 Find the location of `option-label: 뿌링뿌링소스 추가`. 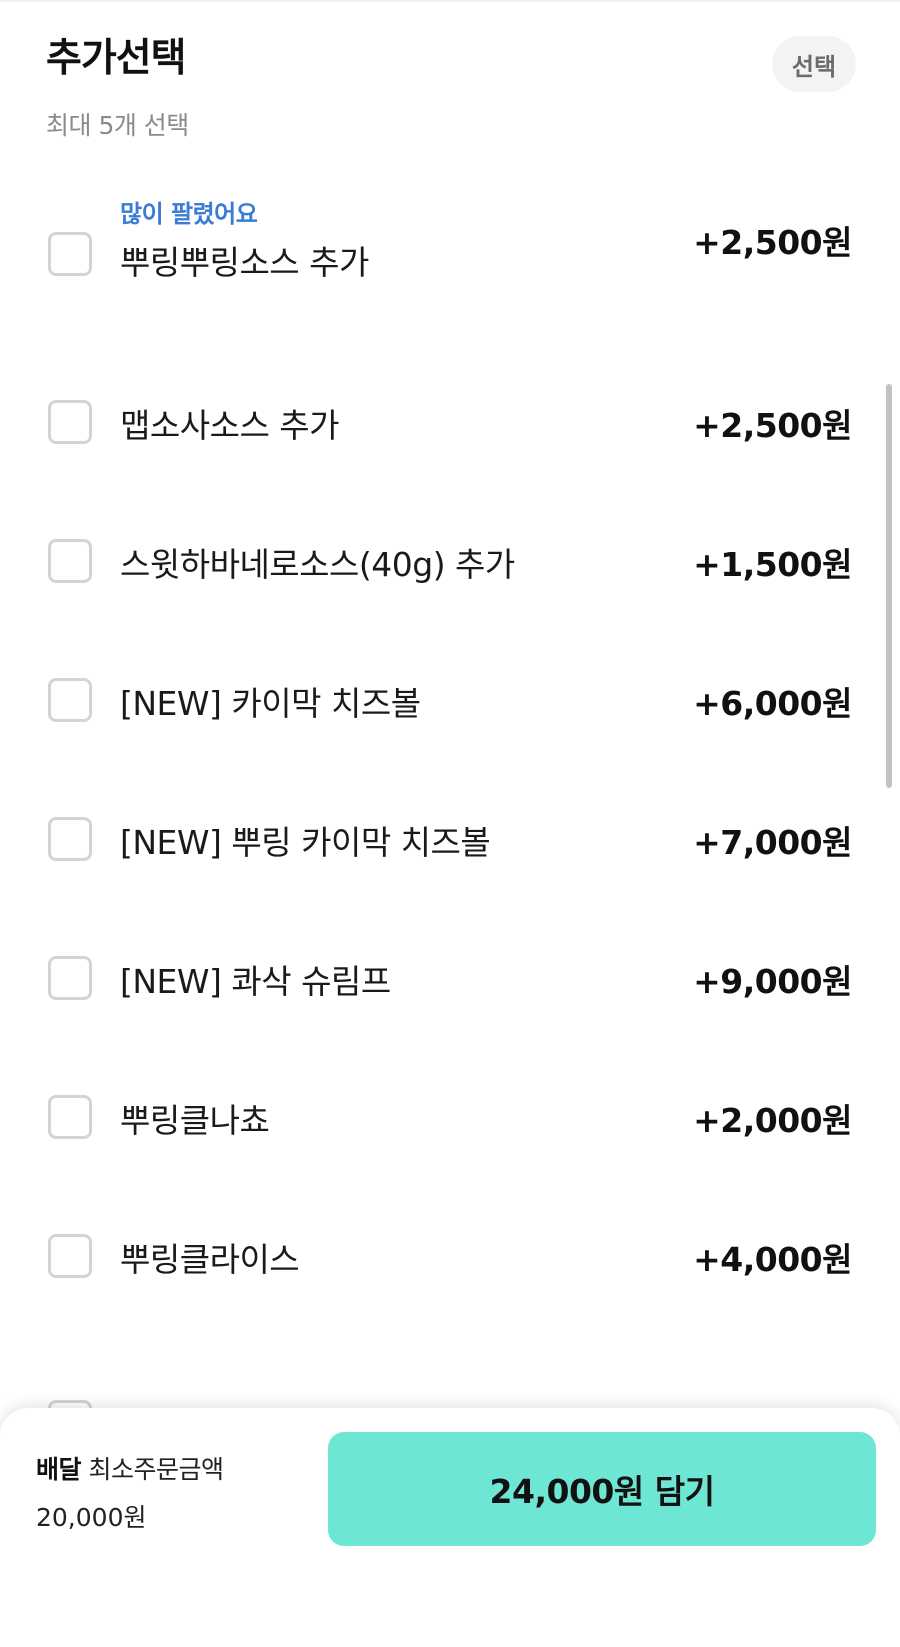

option-label: 뿌링뿌링소스 추가 is located at coordinates (244, 262).